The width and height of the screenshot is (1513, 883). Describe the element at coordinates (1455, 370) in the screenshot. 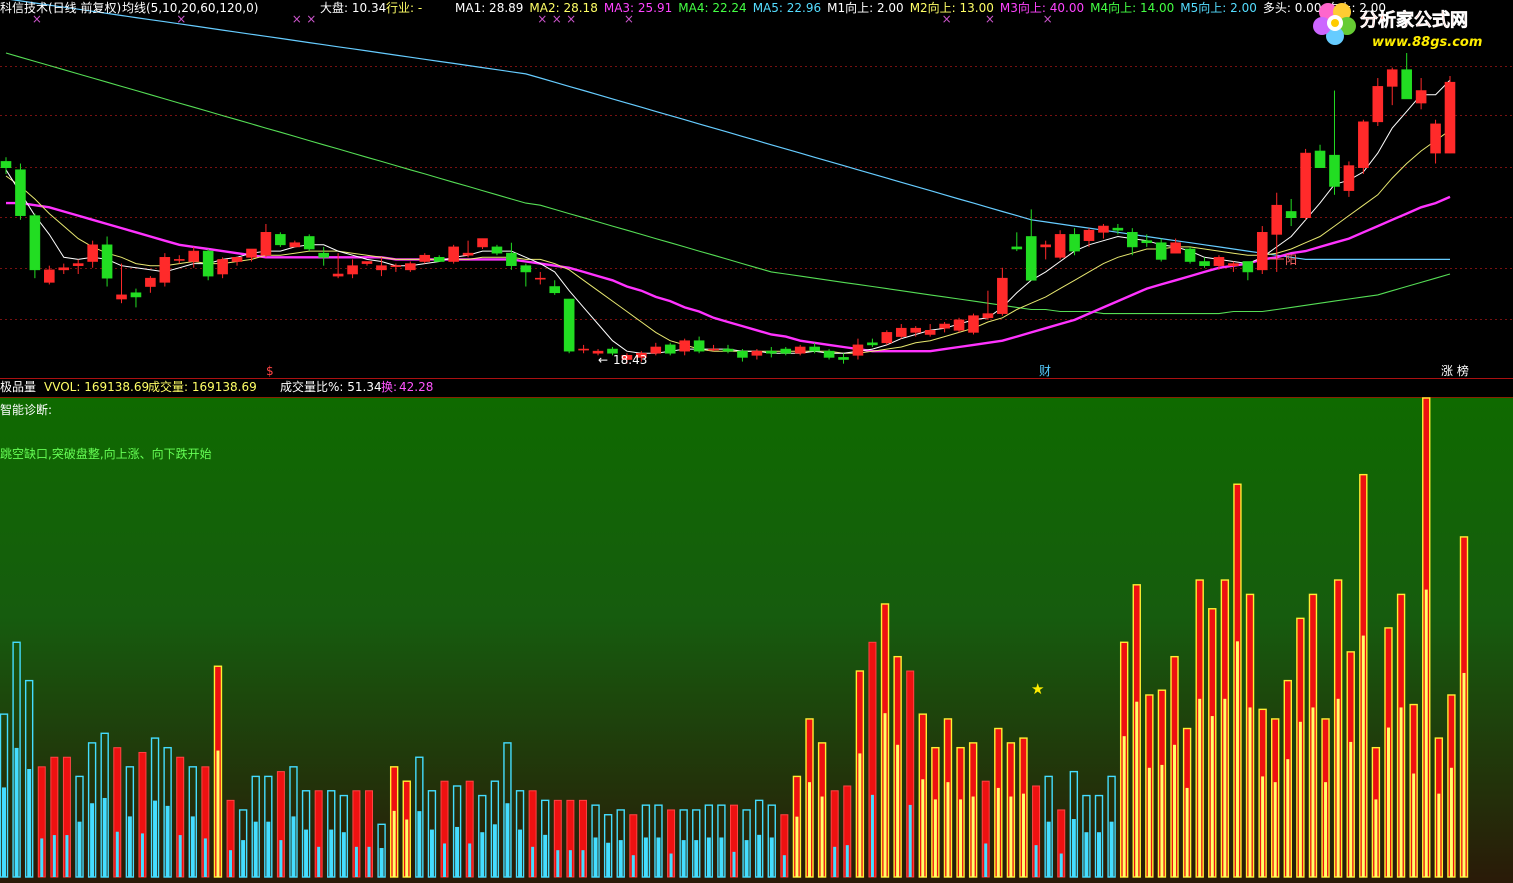

I see `event-marker-ranking: 涨 榜` at that location.